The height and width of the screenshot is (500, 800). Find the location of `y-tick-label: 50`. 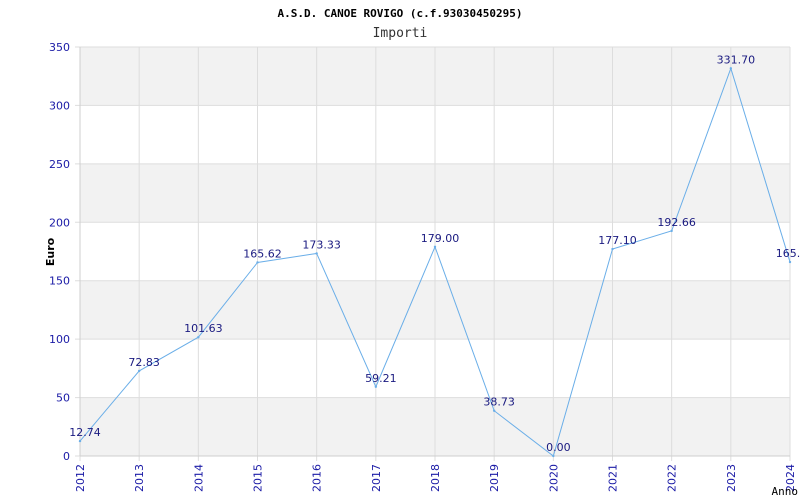

y-tick-label: 50 is located at coordinates (63, 398).